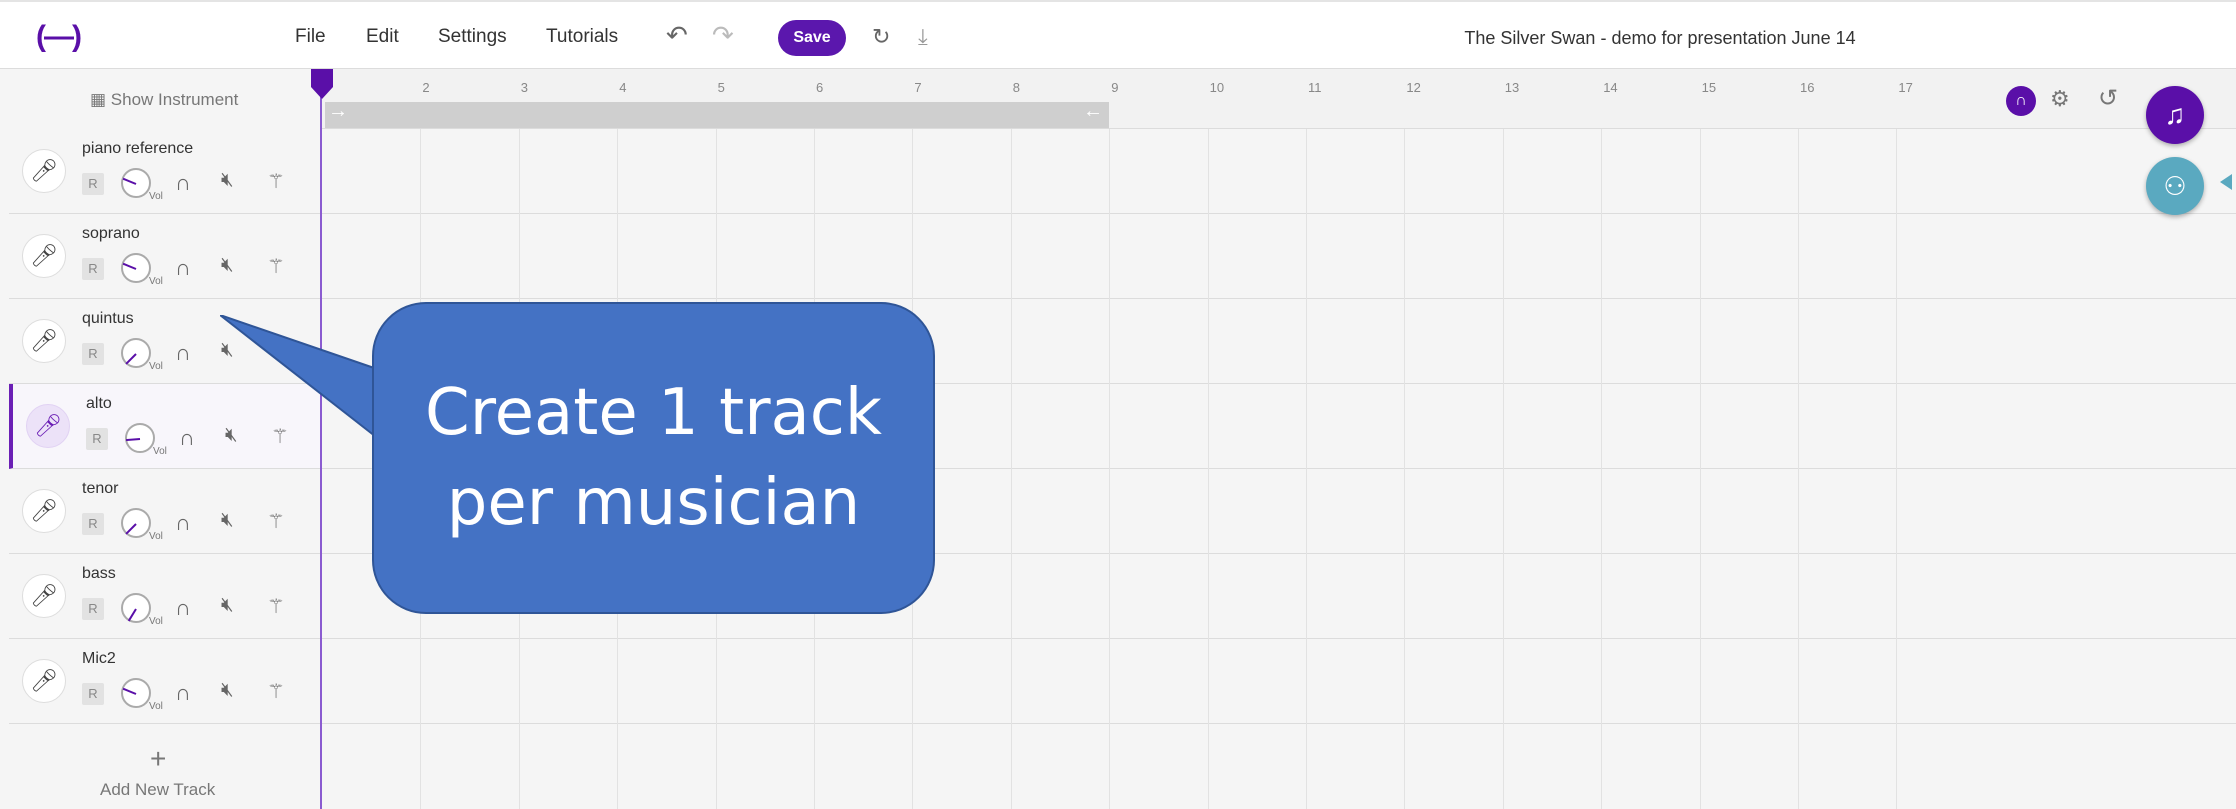 Image resolution: width=2236 pixels, height=809 pixels. What do you see at coordinates (1016, 87) in the screenshot?
I see `ruler-tick-label: 8` at bounding box center [1016, 87].